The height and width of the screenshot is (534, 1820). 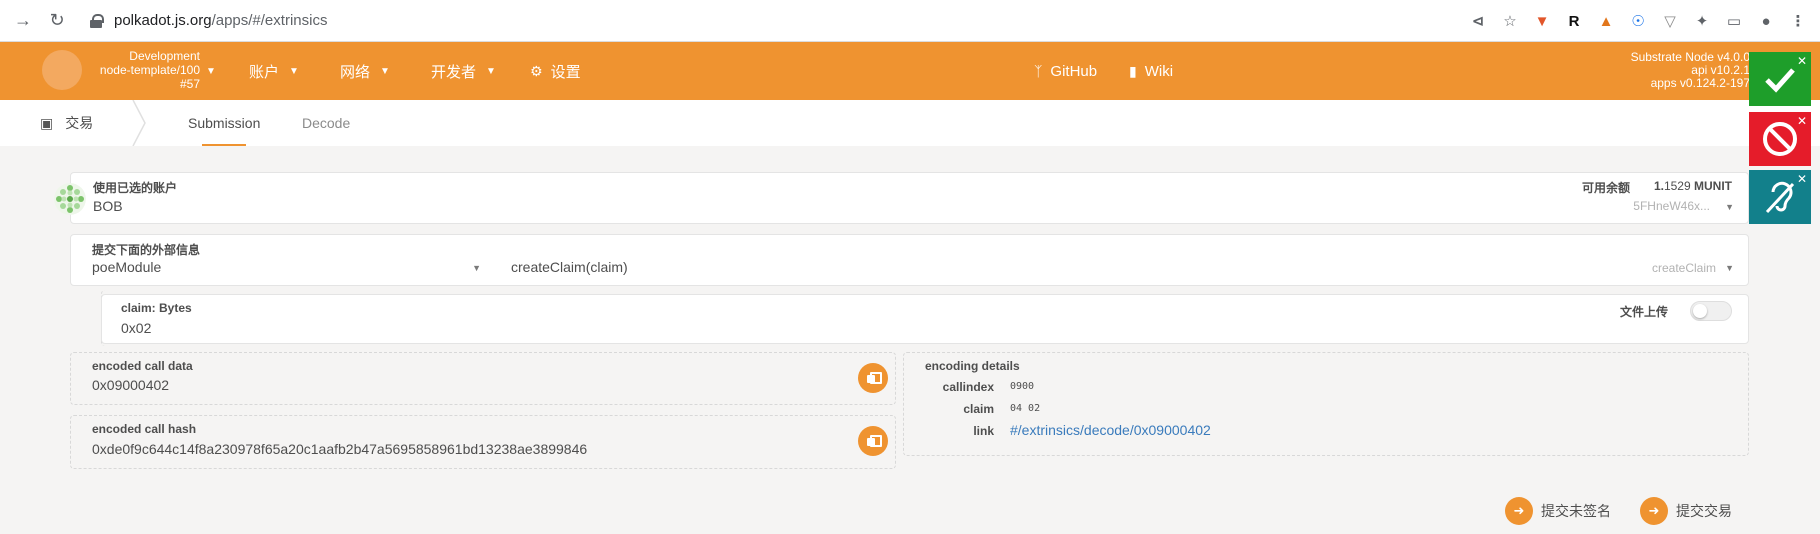 What do you see at coordinates (224, 145) in the screenshot?
I see `active-tab-indicator` at bounding box center [224, 145].